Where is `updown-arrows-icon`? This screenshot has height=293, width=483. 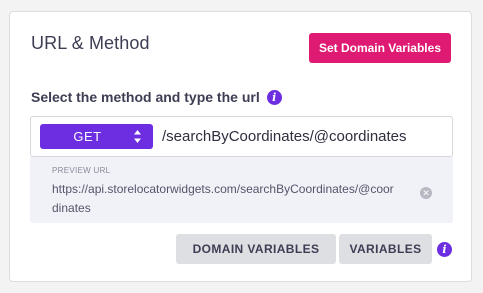
updown-arrows-icon is located at coordinates (137, 136).